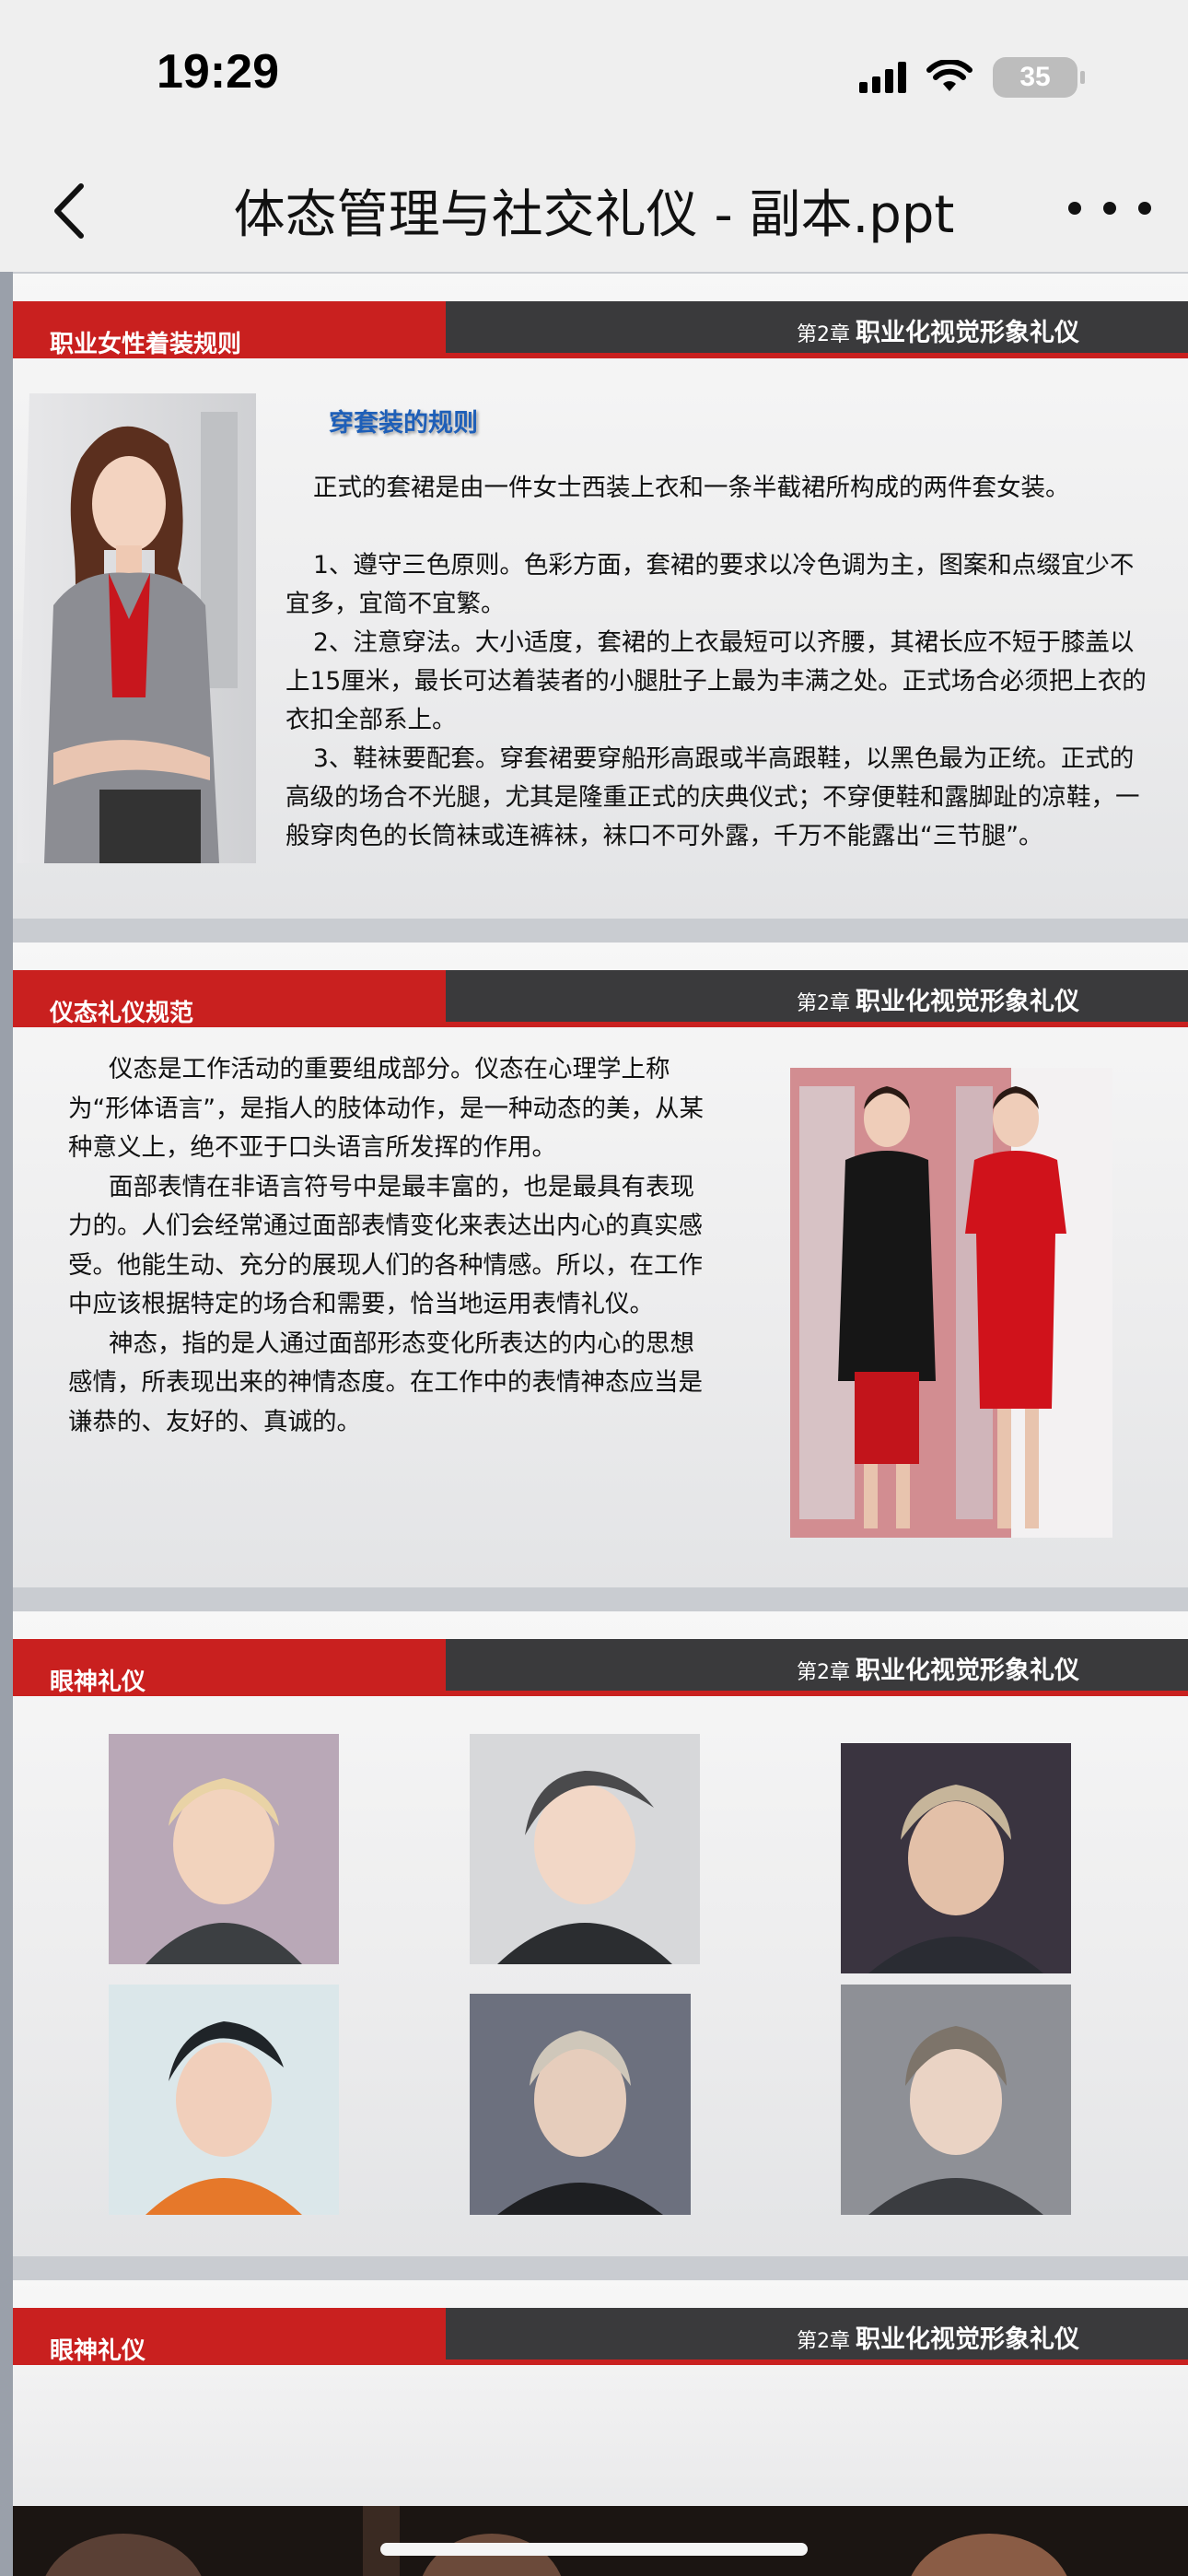  What do you see at coordinates (949, 75) in the screenshot?
I see `wifi-icon` at bounding box center [949, 75].